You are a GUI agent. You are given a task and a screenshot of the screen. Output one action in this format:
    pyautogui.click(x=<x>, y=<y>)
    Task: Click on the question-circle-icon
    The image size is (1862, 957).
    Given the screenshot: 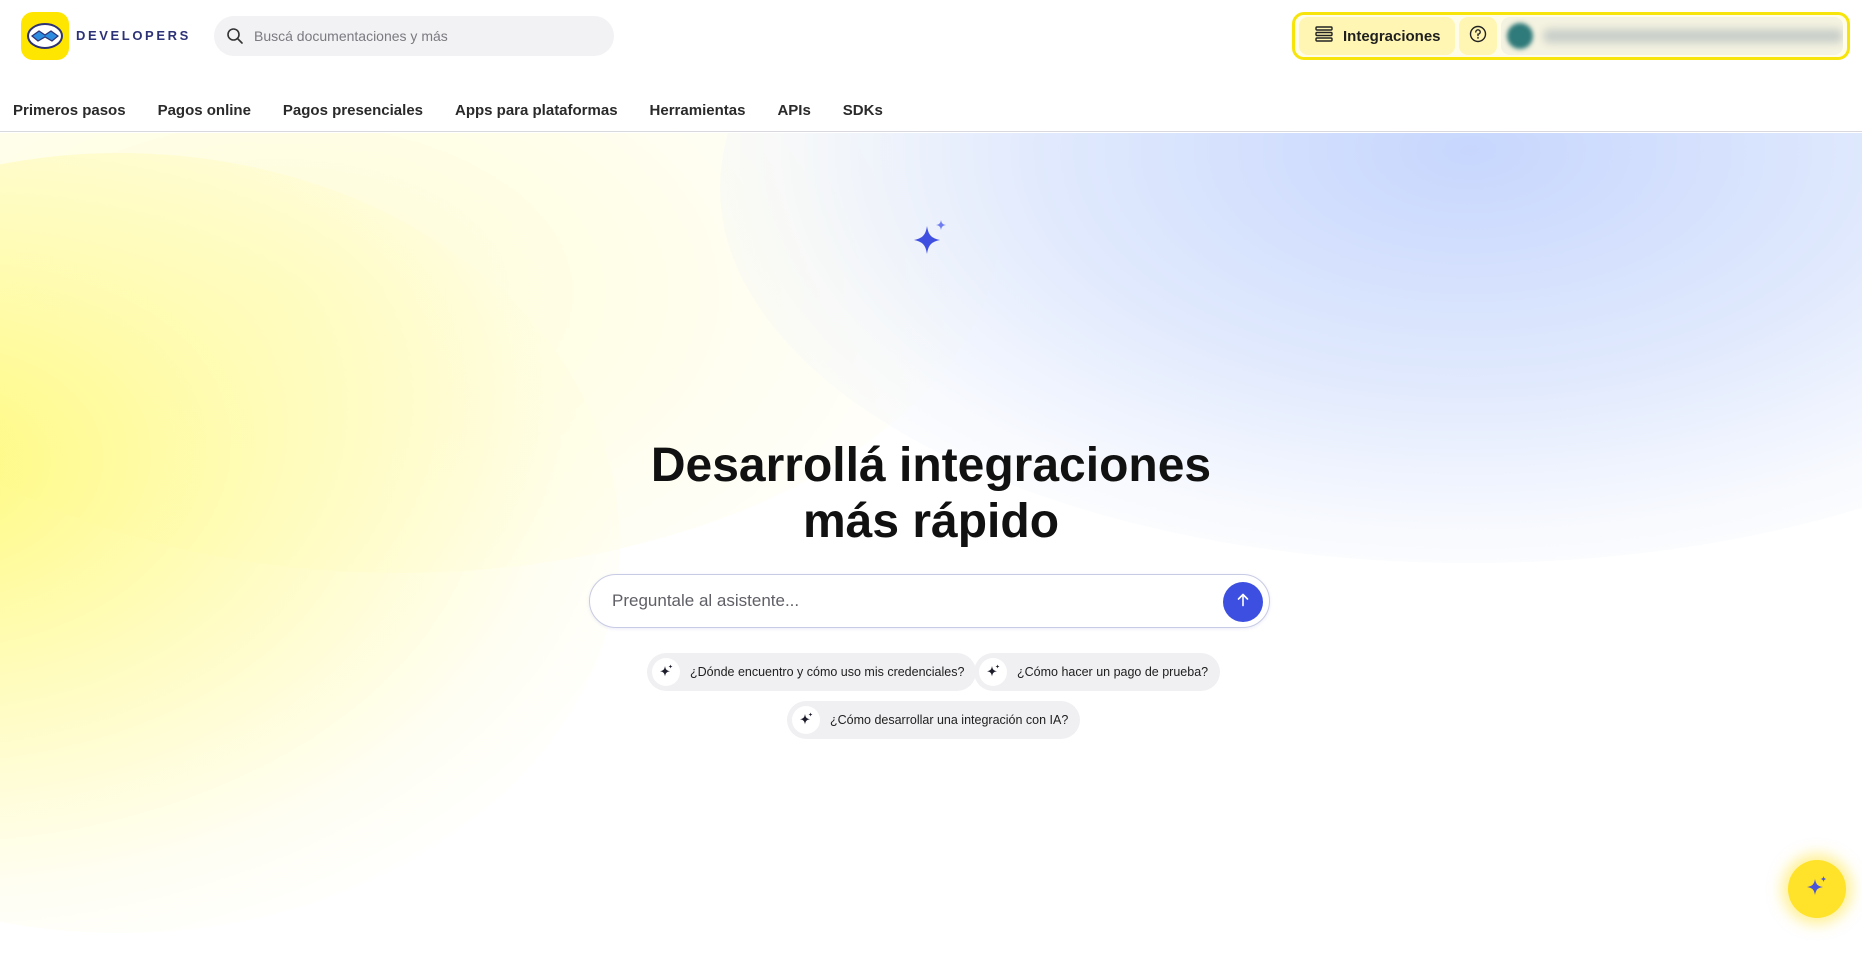 What is the action you would take?
    pyautogui.click(x=1478, y=36)
    